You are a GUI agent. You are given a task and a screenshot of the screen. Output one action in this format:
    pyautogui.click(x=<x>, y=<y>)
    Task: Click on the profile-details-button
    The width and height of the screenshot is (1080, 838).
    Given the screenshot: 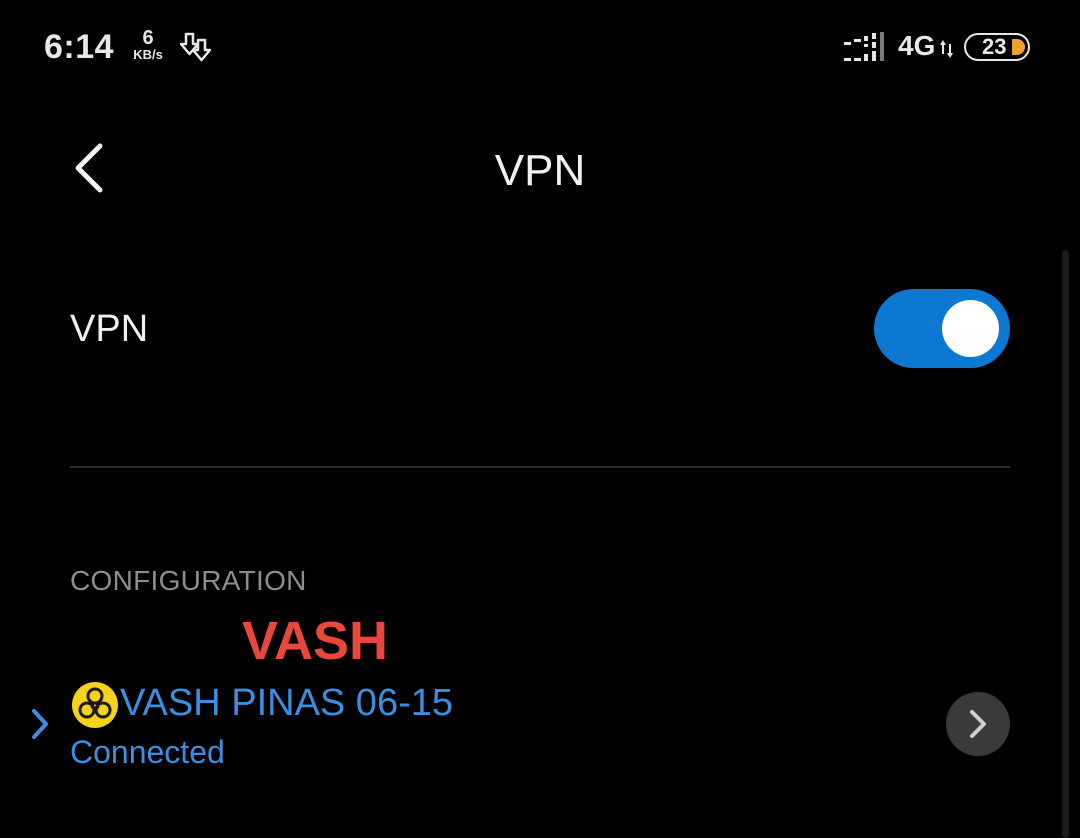 What is the action you would take?
    pyautogui.click(x=978, y=724)
    